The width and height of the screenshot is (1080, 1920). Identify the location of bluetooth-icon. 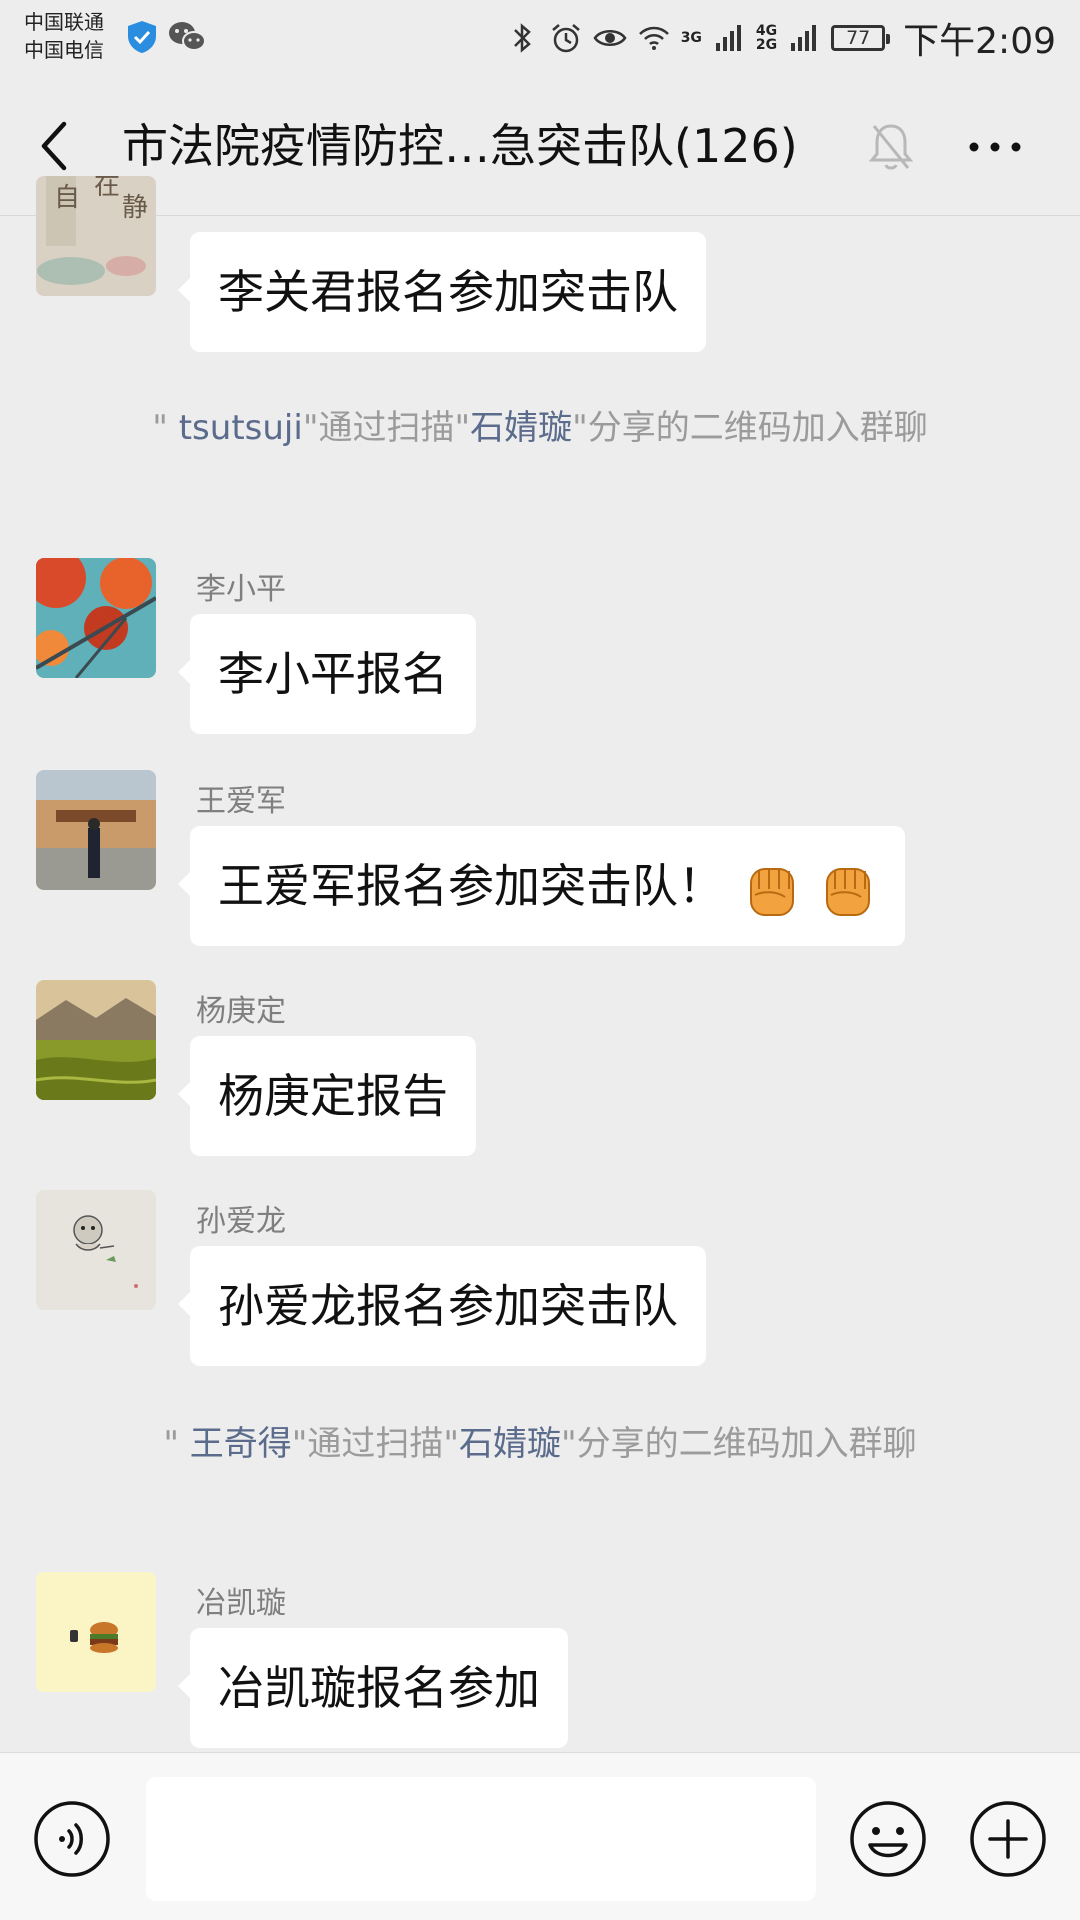
(522, 38).